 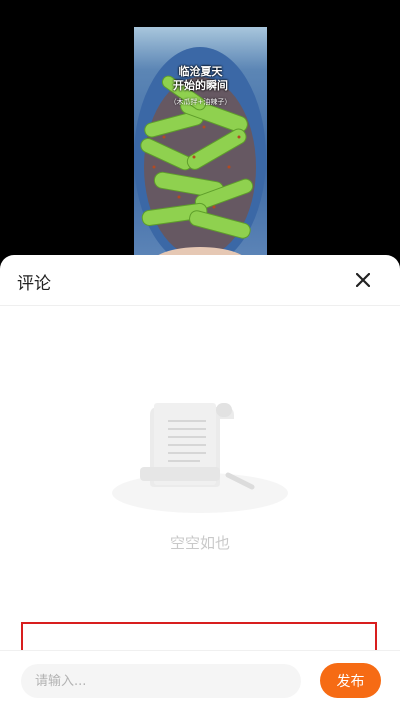 I want to click on video-subcaption: （木瓜拌+油辣子）, so click(x=200, y=102).